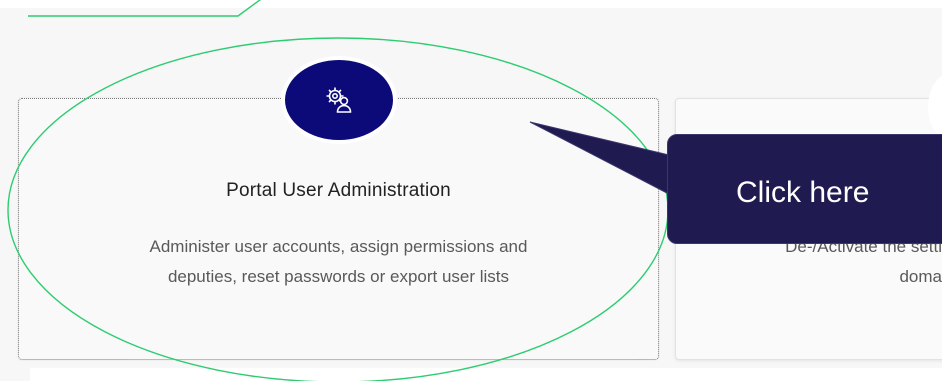 The image size is (942, 381). I want to click on tile-title: Portal User Administration, so click(338, 190).